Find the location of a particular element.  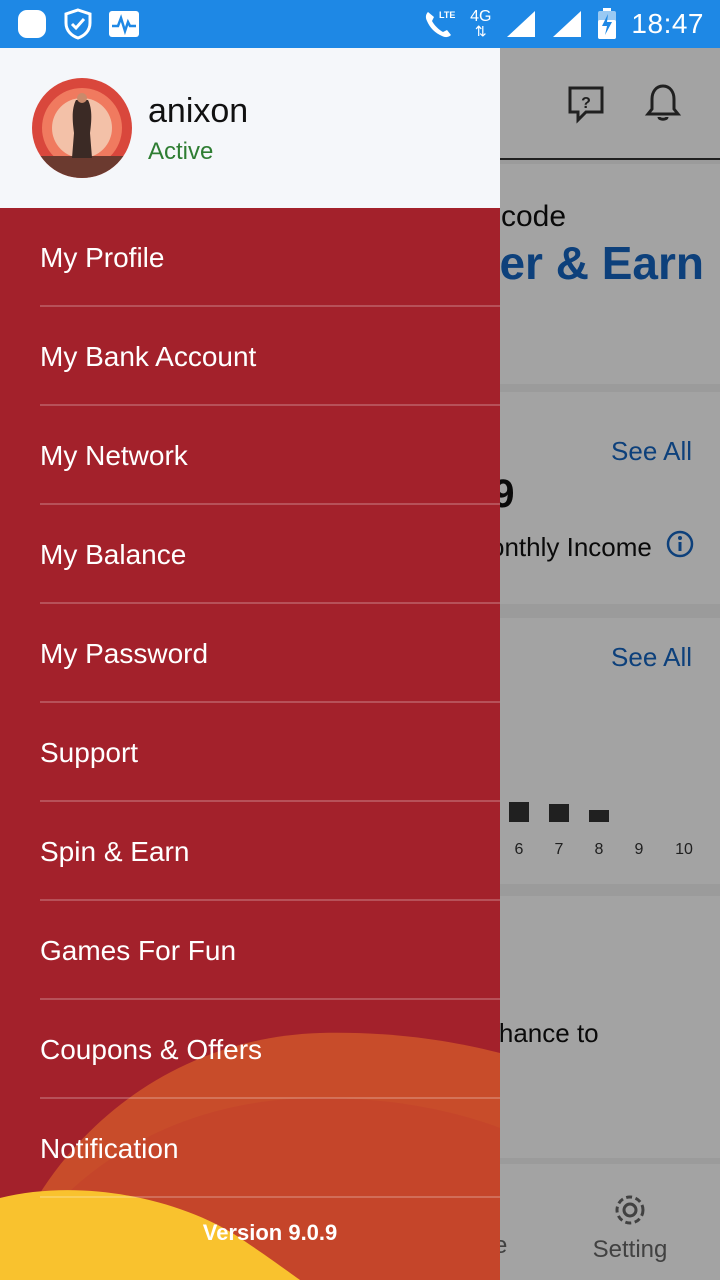

menu-item-label: My Network is located at coordinates (114, 455).